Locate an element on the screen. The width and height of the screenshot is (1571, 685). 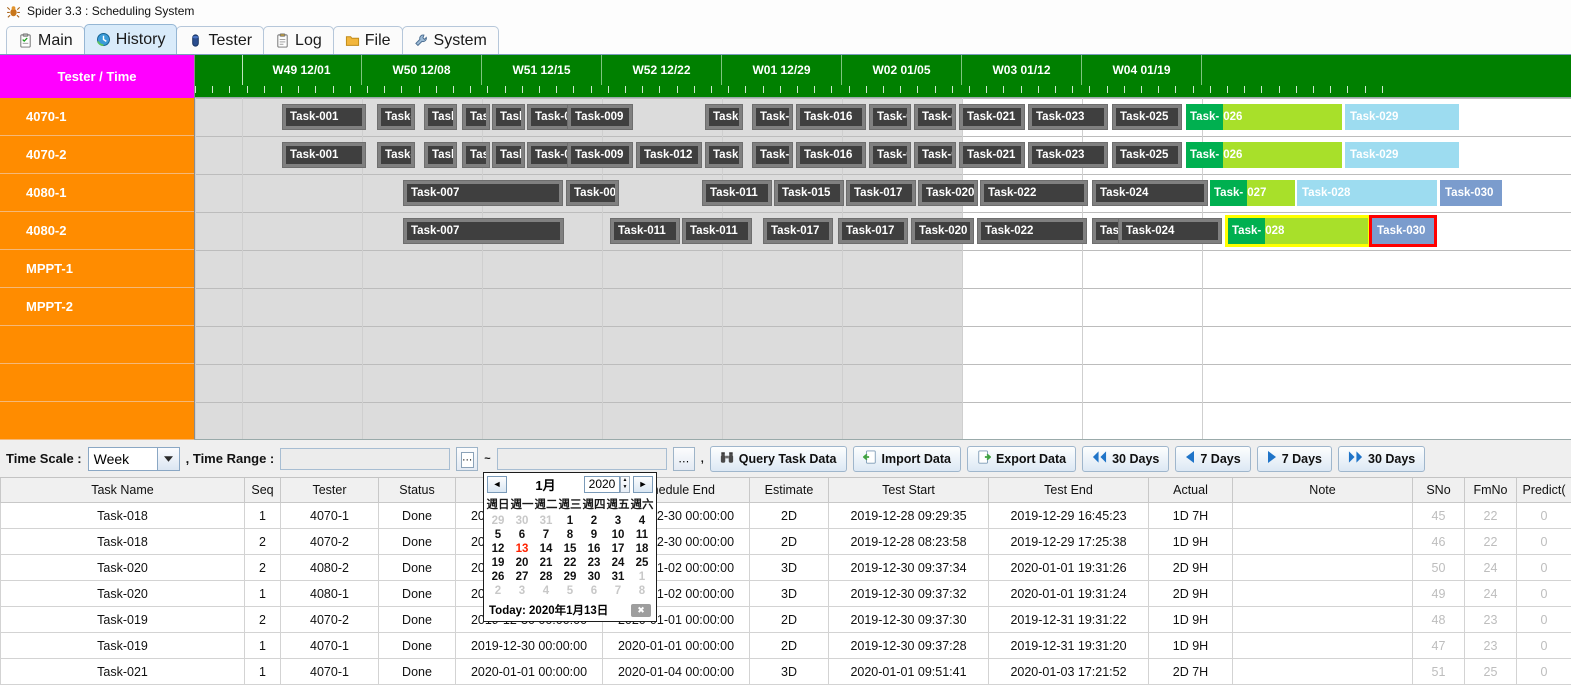
gantt-task-bar: Task-005 is located at coordinates (476, 155).